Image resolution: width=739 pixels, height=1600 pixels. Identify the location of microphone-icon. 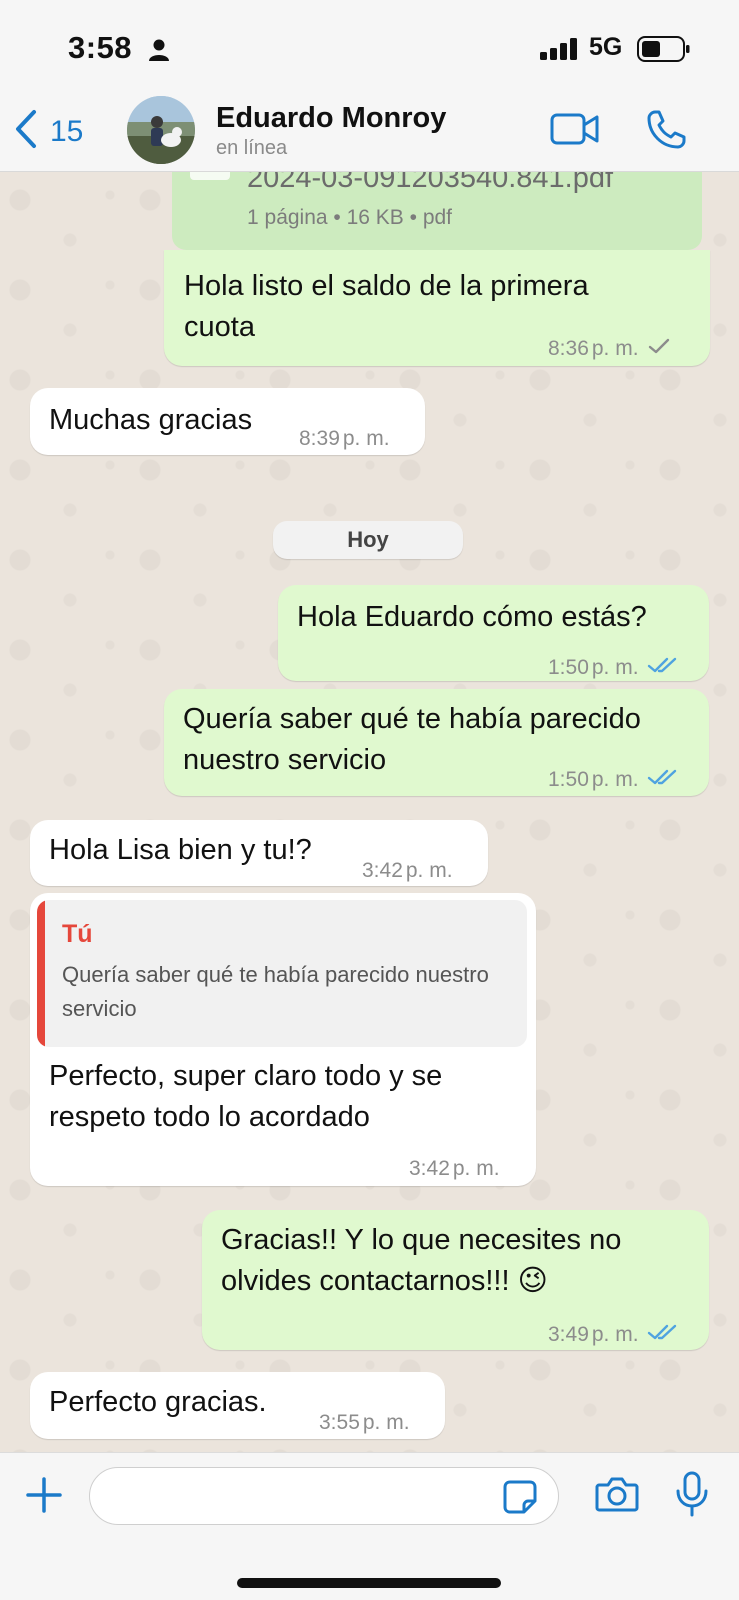
(692, 1496).